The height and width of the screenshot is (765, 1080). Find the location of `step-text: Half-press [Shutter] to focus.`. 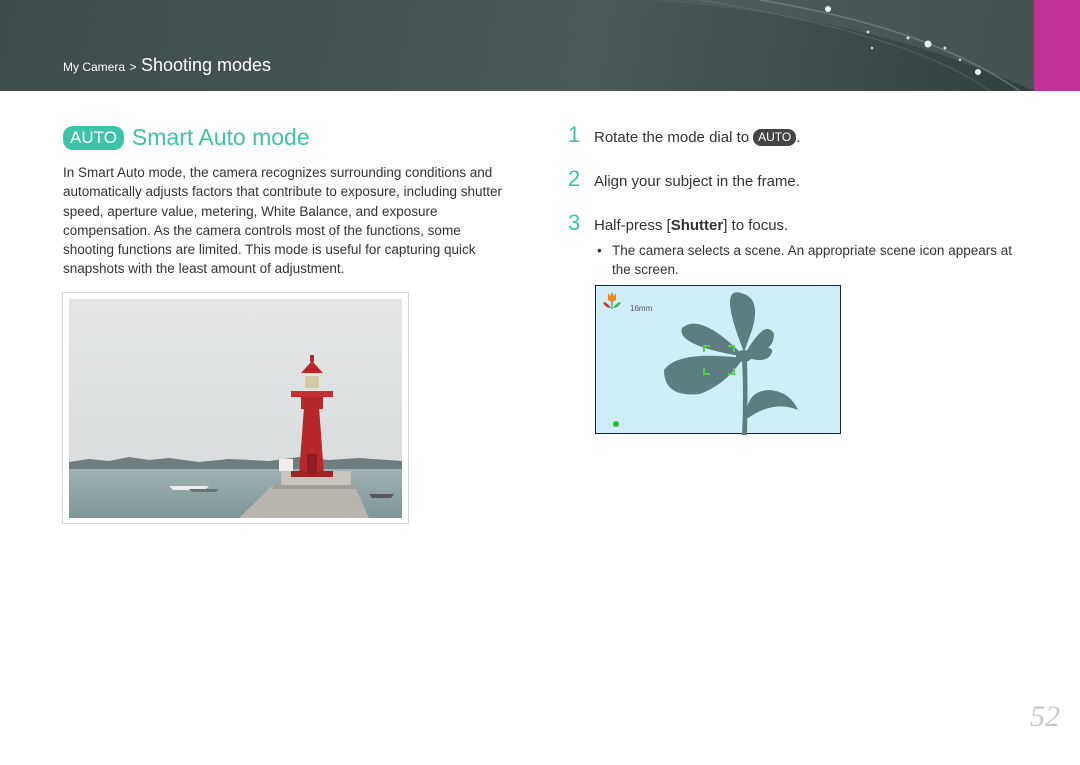

step-text: Half-press [Shutter] to focus. is located at coordinates (691, 225).